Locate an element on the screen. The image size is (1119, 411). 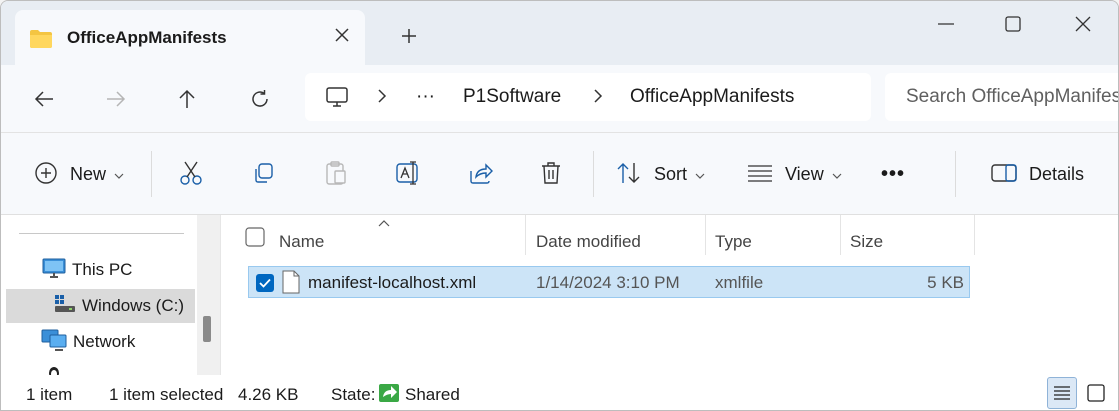
folder-icon is located at coordinates (41, 38).